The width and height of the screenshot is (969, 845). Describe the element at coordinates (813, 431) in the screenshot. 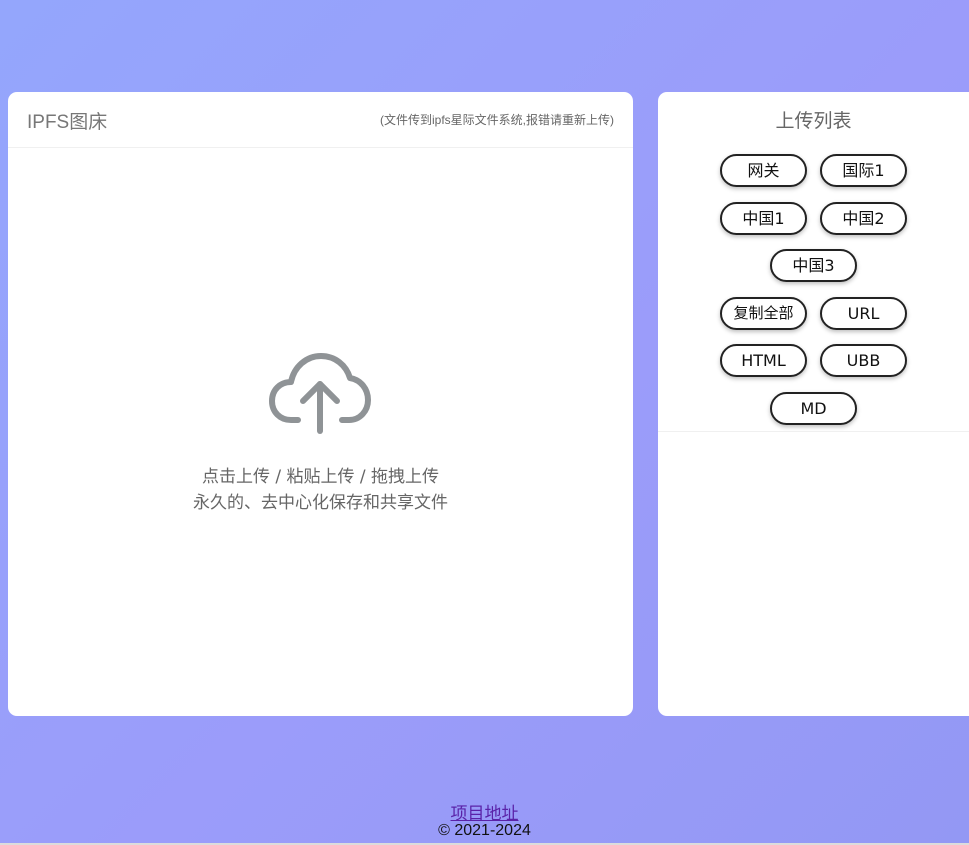

I see `upload-list-divider` at that location.